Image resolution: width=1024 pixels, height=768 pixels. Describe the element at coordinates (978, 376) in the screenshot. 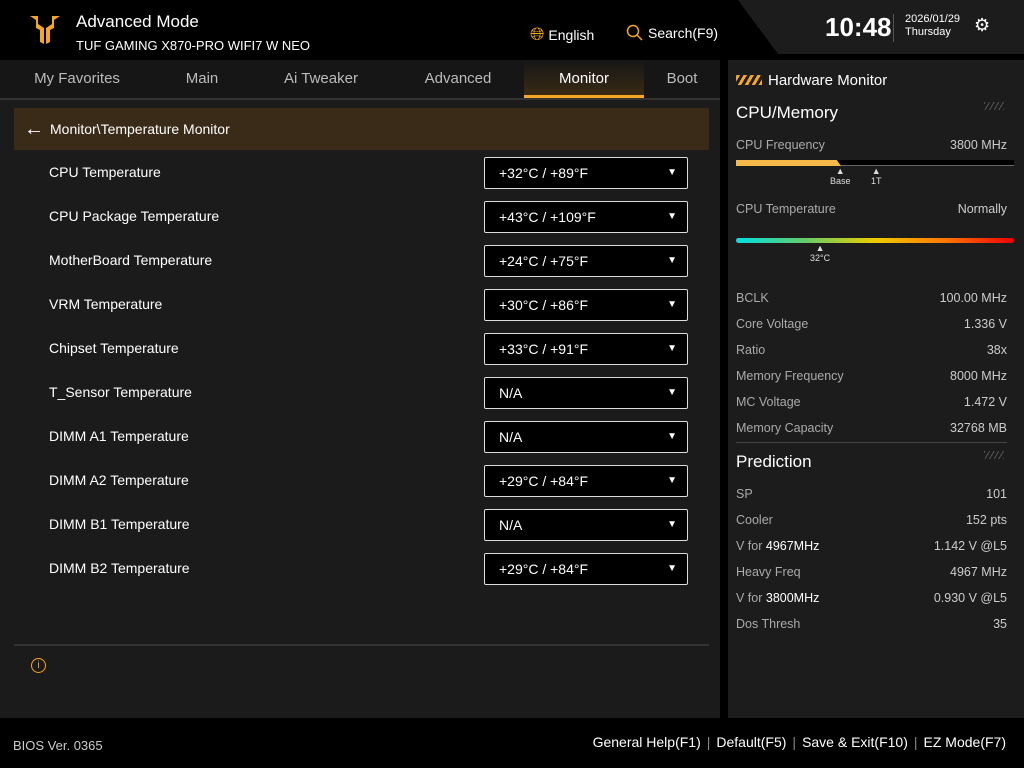

I see `value: 8000 MHz` at that location.